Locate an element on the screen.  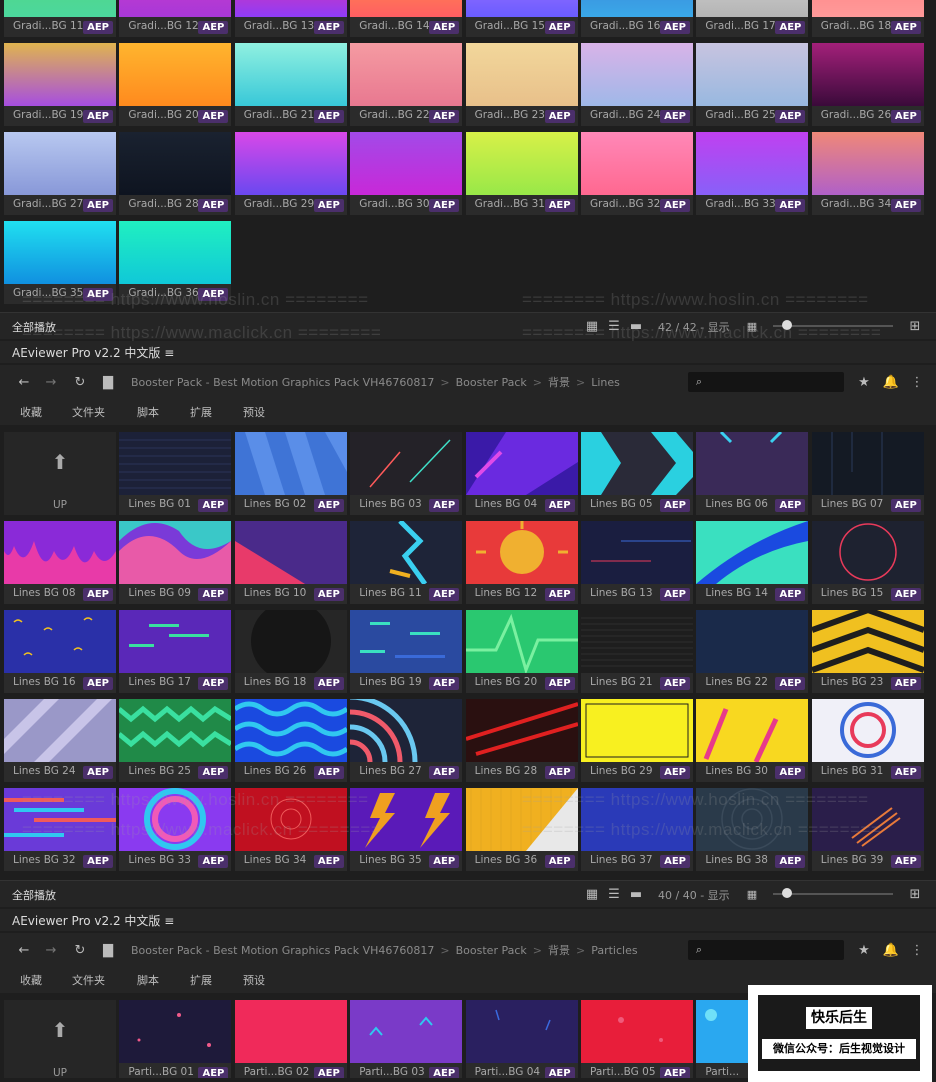
breadcrumb-item: Lines is located at coordinates (605, 382).